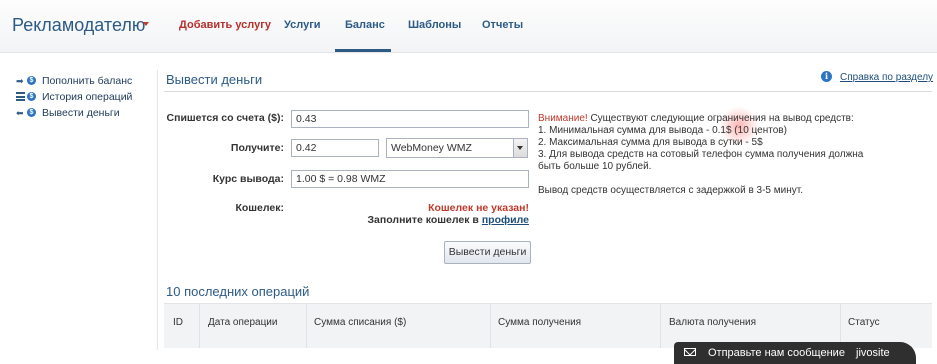 The width and height of the screenshot is (937, 364). I want to click on chat-widget: Отправьте нам сообщение jivosite, so click(795, 353).